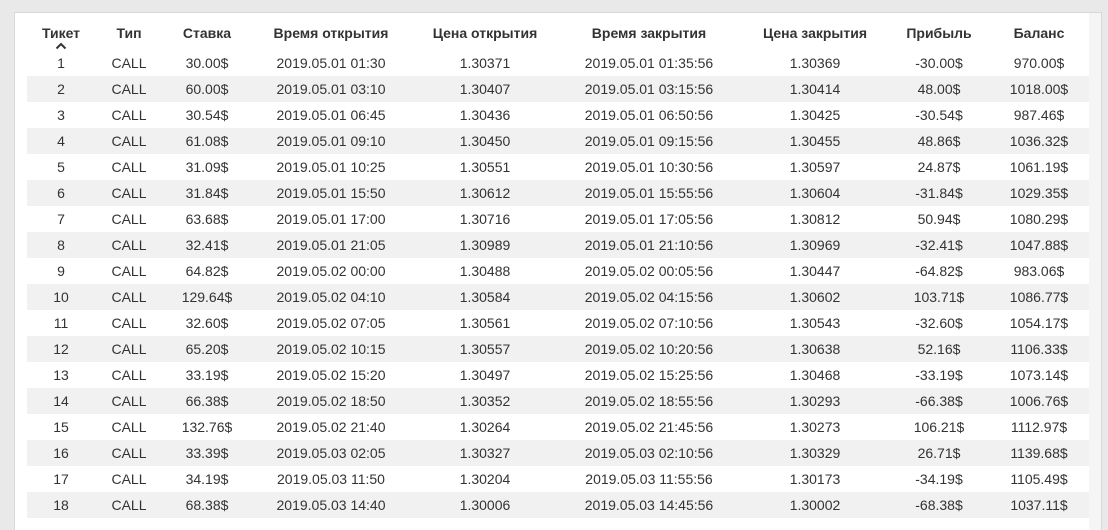 The image size is (1108, 530). What do you see at coordinates (207, 479) in the screenshot?
I see `cell-stake: 34.19$` at bounding box center [207, 479].